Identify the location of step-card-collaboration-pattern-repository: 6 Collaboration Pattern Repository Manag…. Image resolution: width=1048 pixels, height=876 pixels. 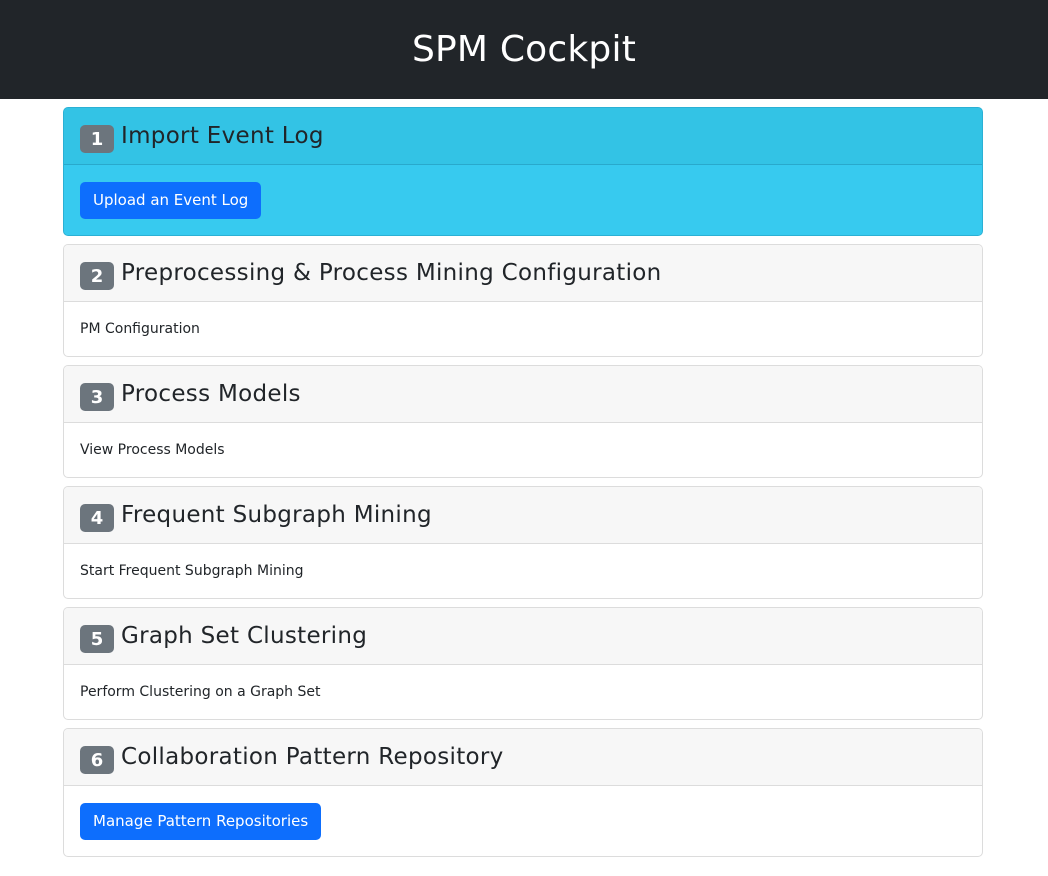
(523, 792).